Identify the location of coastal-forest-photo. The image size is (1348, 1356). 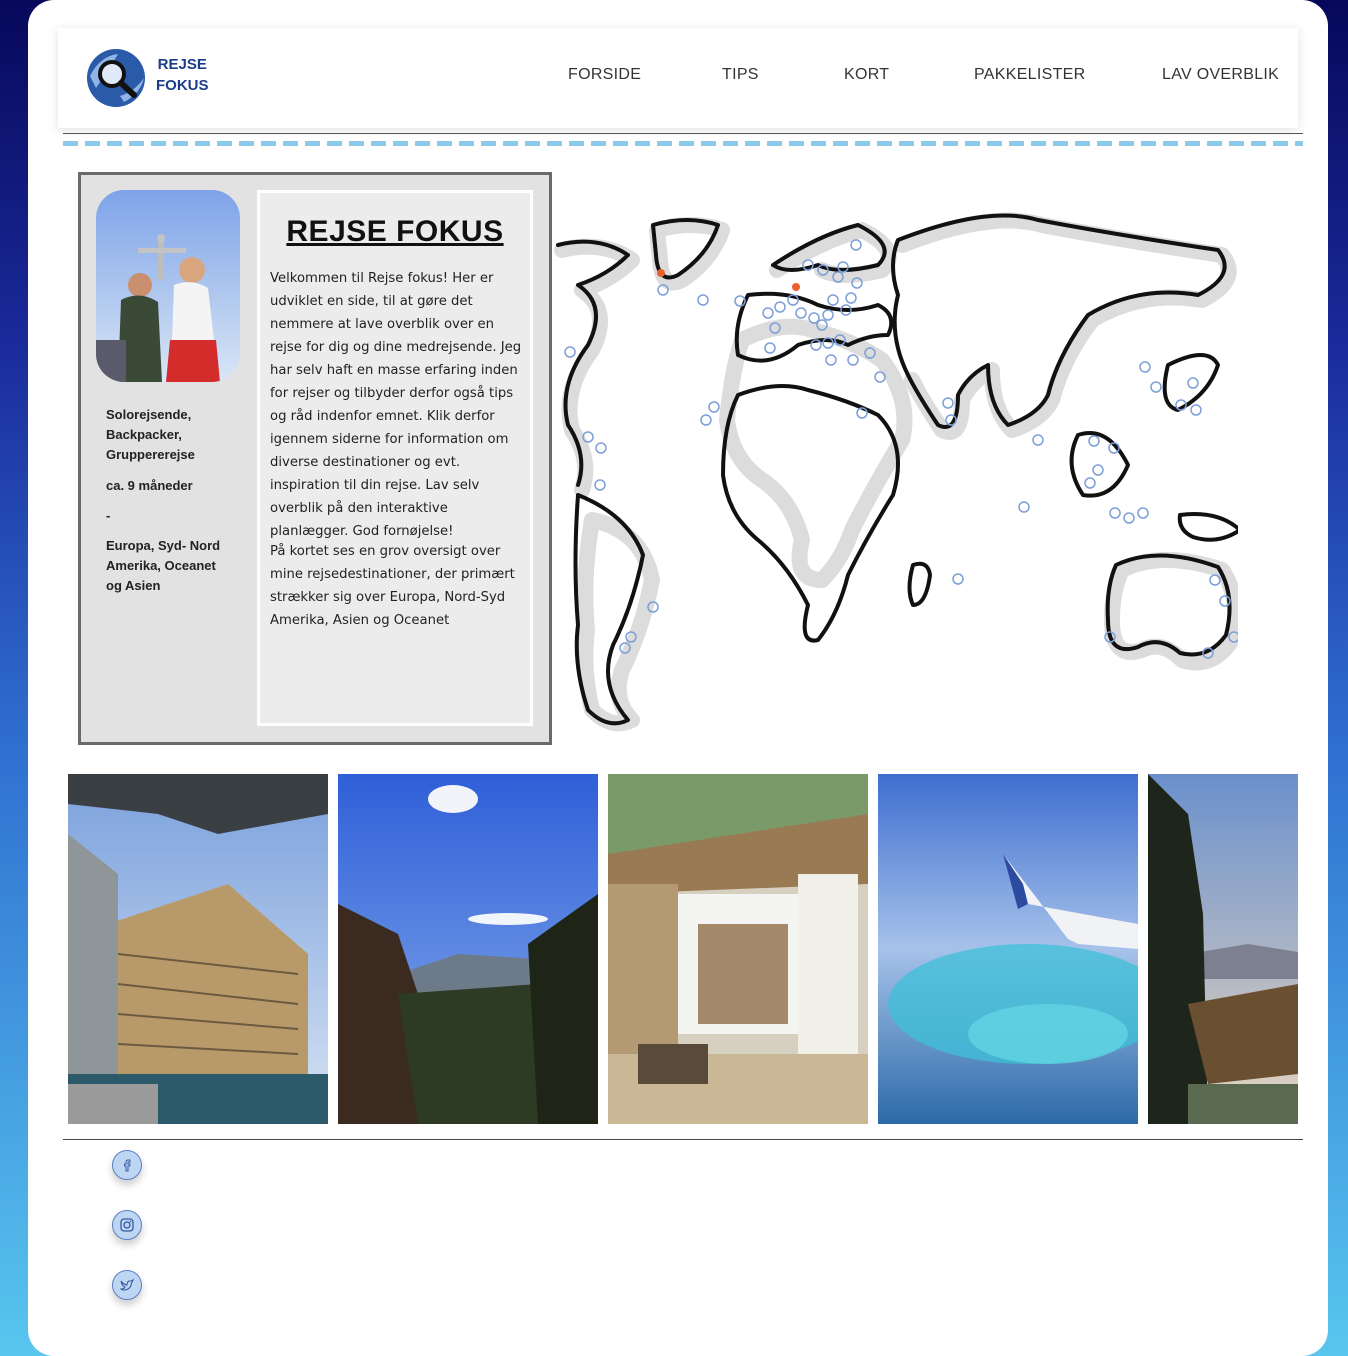
(1223, 949).